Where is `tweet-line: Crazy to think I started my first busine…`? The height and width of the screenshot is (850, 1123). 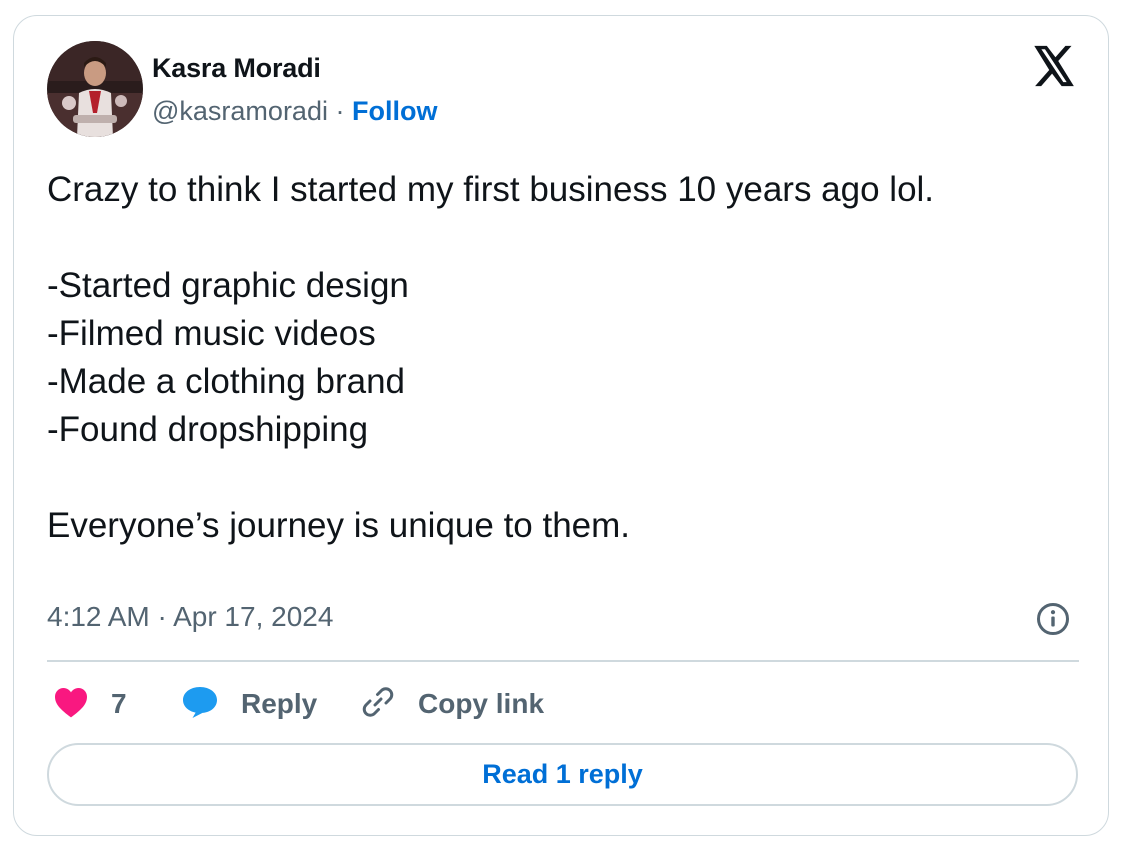 tweet-line: Crazy to think I started my first busine… is located at coordinates (491, 189).